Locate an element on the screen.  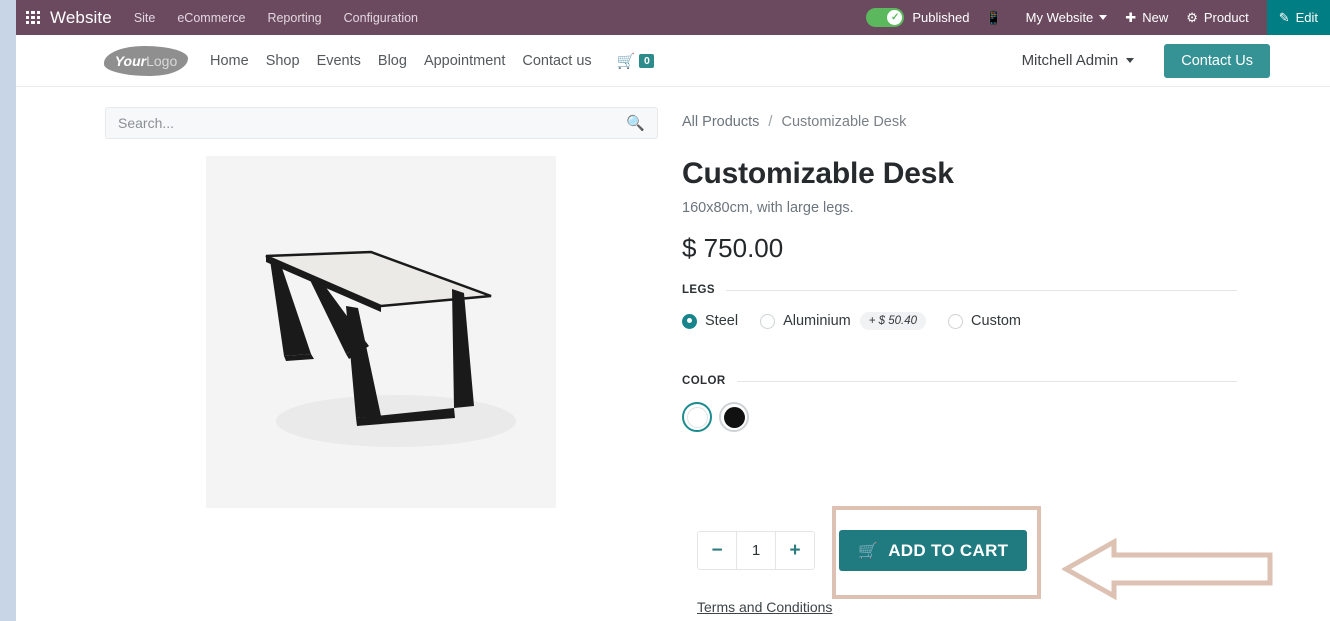
legs-option-custom-label: Custom is located at coordinates (996, 321).